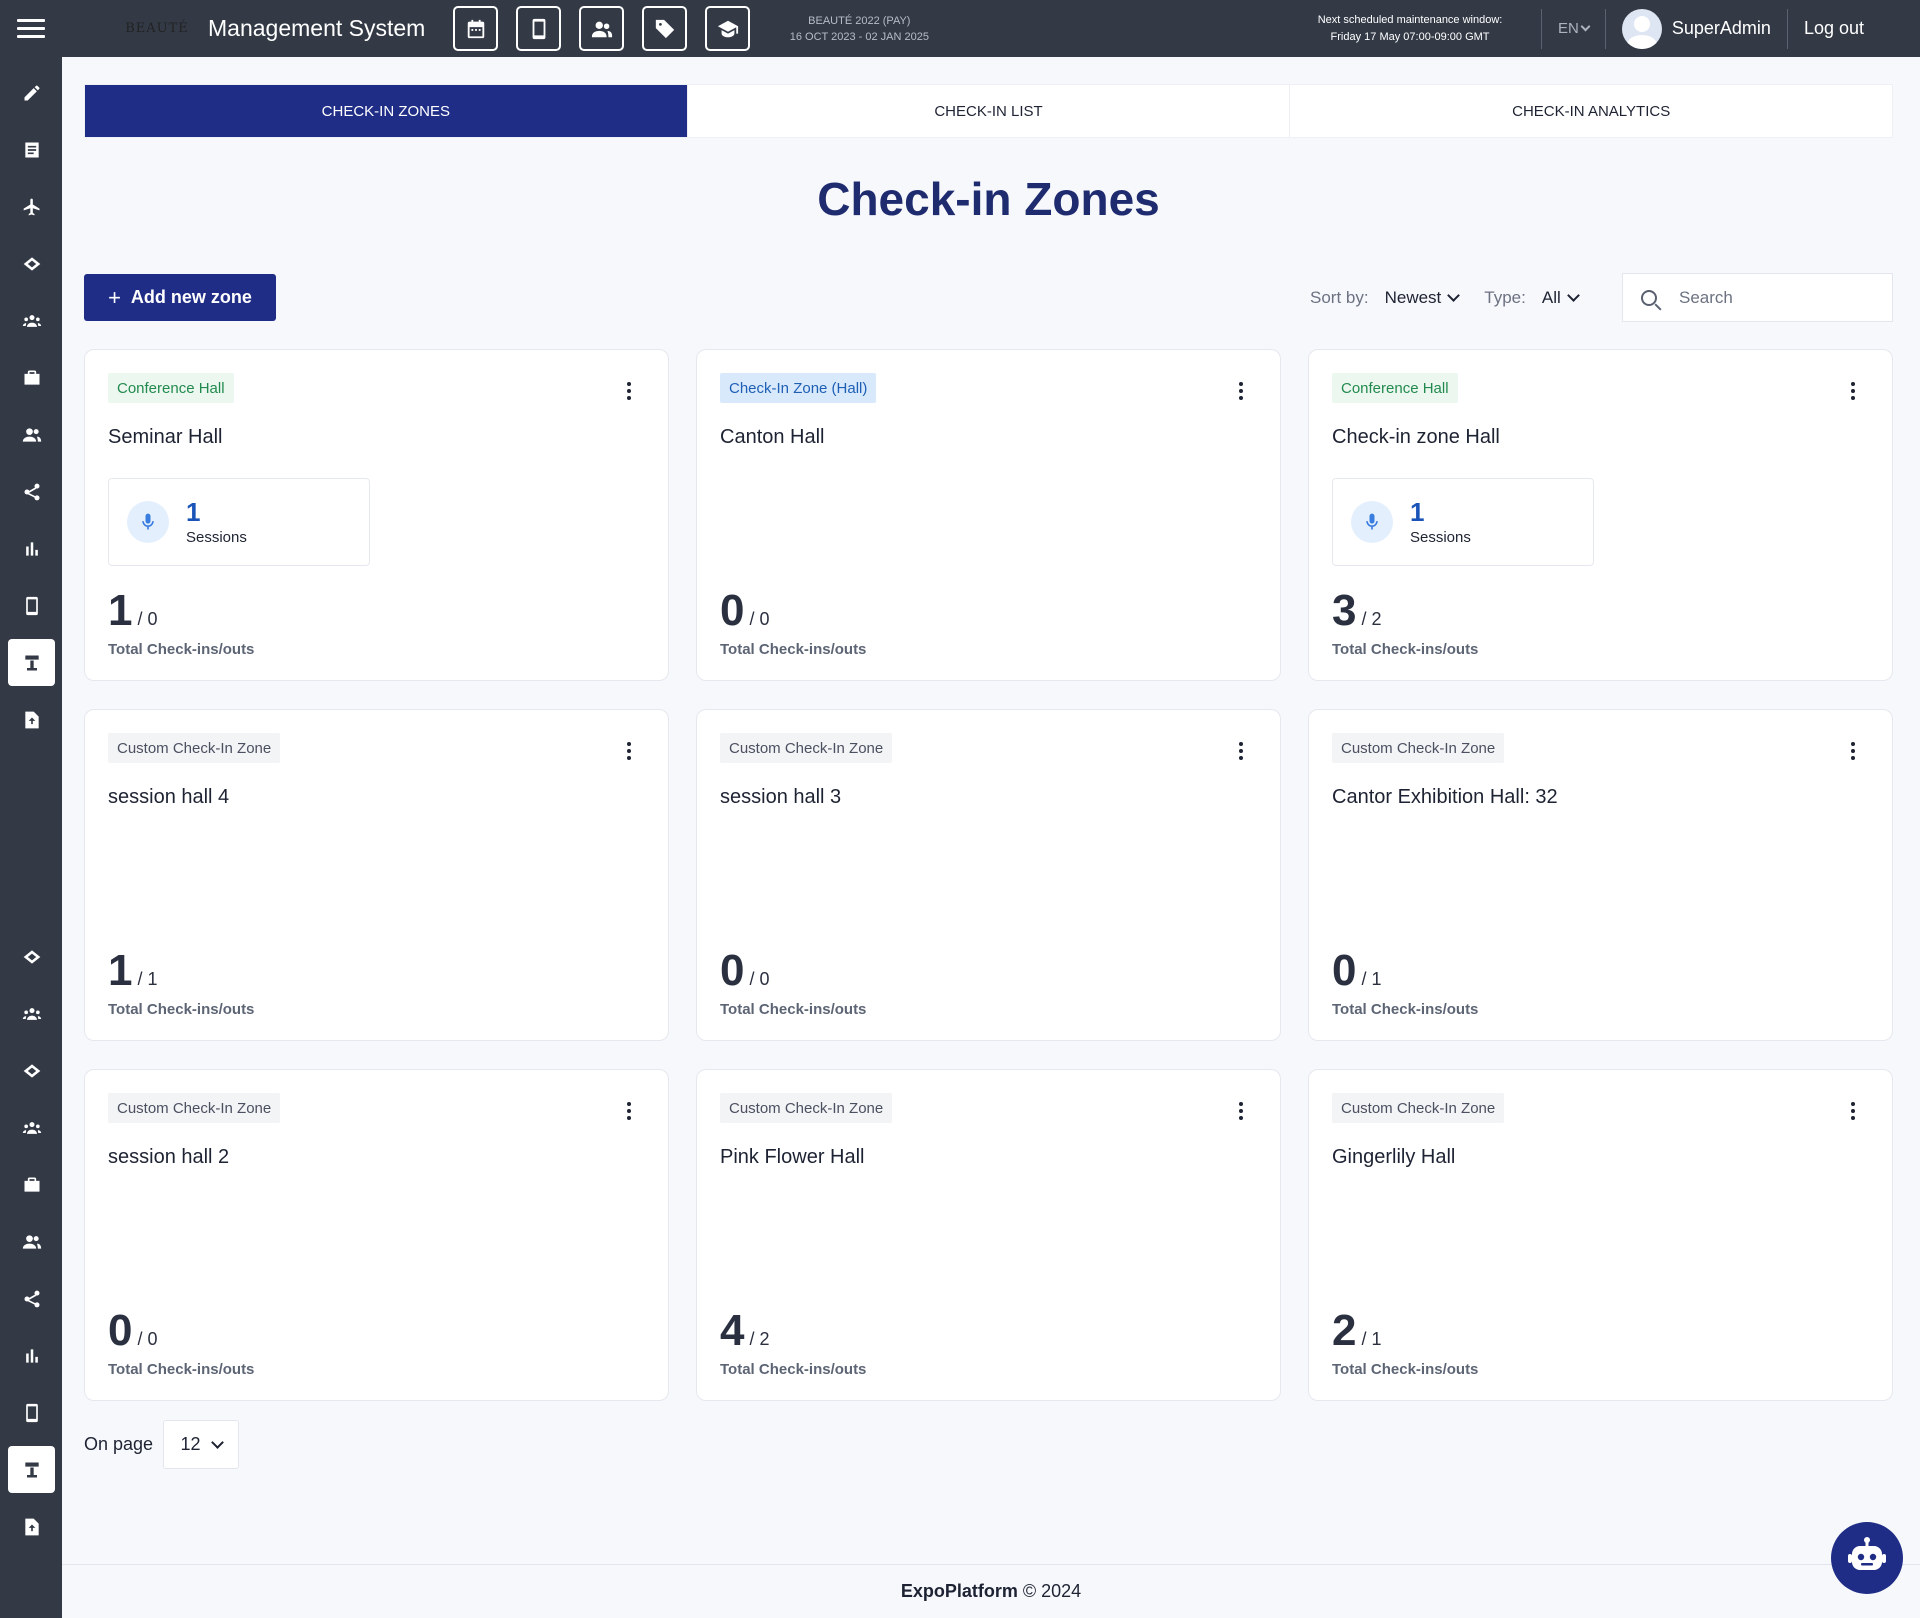  I want to click on mobile-icon, so click(31, 605).